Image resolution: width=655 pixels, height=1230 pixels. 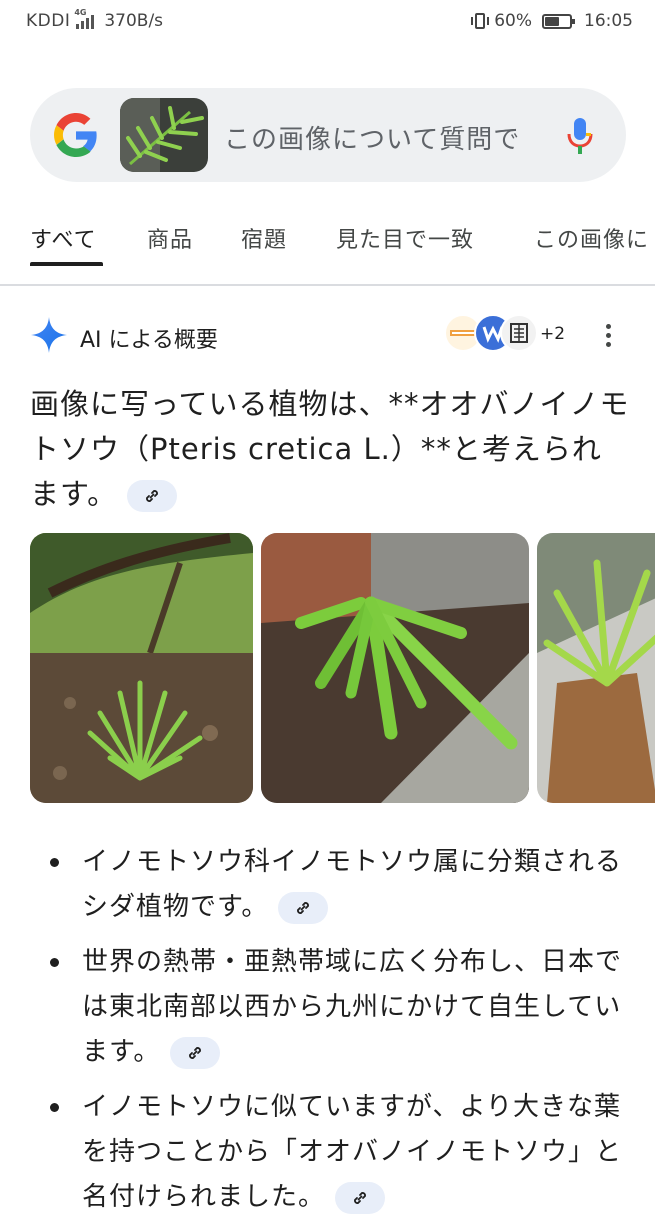 I want to click on network-type: 4G, so click(x=80, y=12).